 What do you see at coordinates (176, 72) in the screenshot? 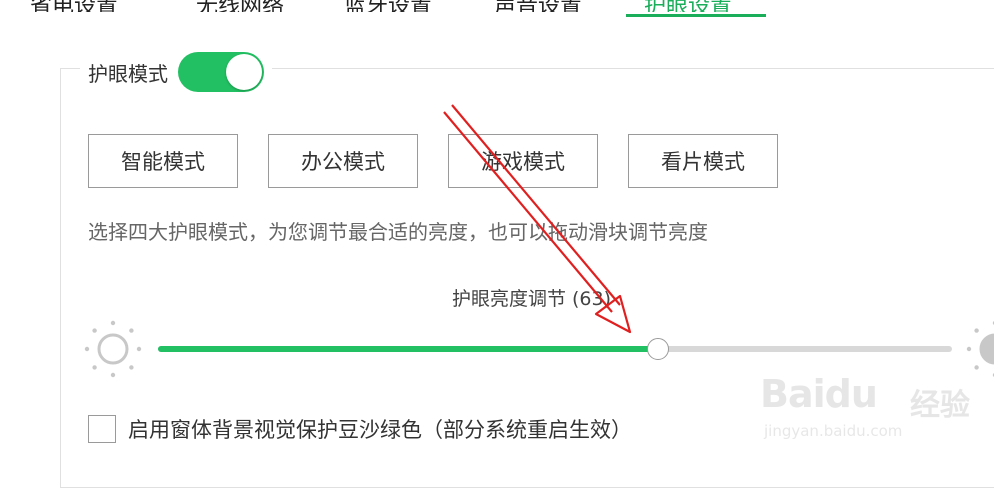
I see `eye-care-header: 护眼模式` at bounding box center [176, 72].